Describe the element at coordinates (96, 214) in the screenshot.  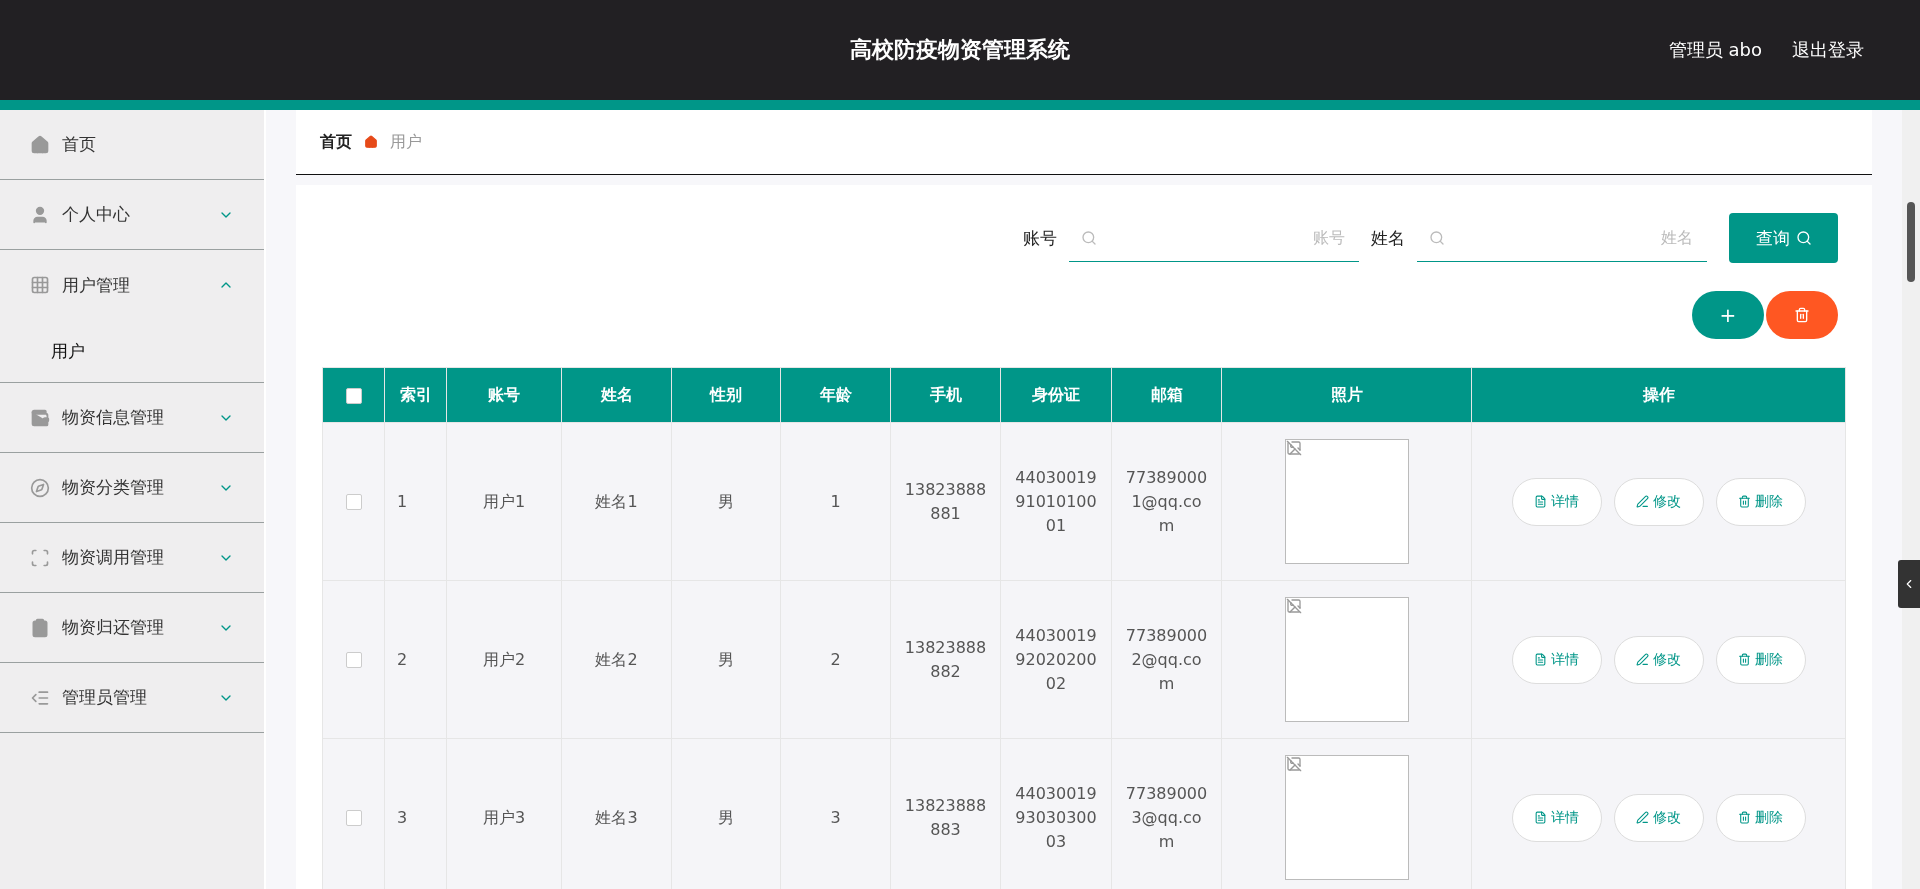
I see `menu-label: 个人中心` at that location.